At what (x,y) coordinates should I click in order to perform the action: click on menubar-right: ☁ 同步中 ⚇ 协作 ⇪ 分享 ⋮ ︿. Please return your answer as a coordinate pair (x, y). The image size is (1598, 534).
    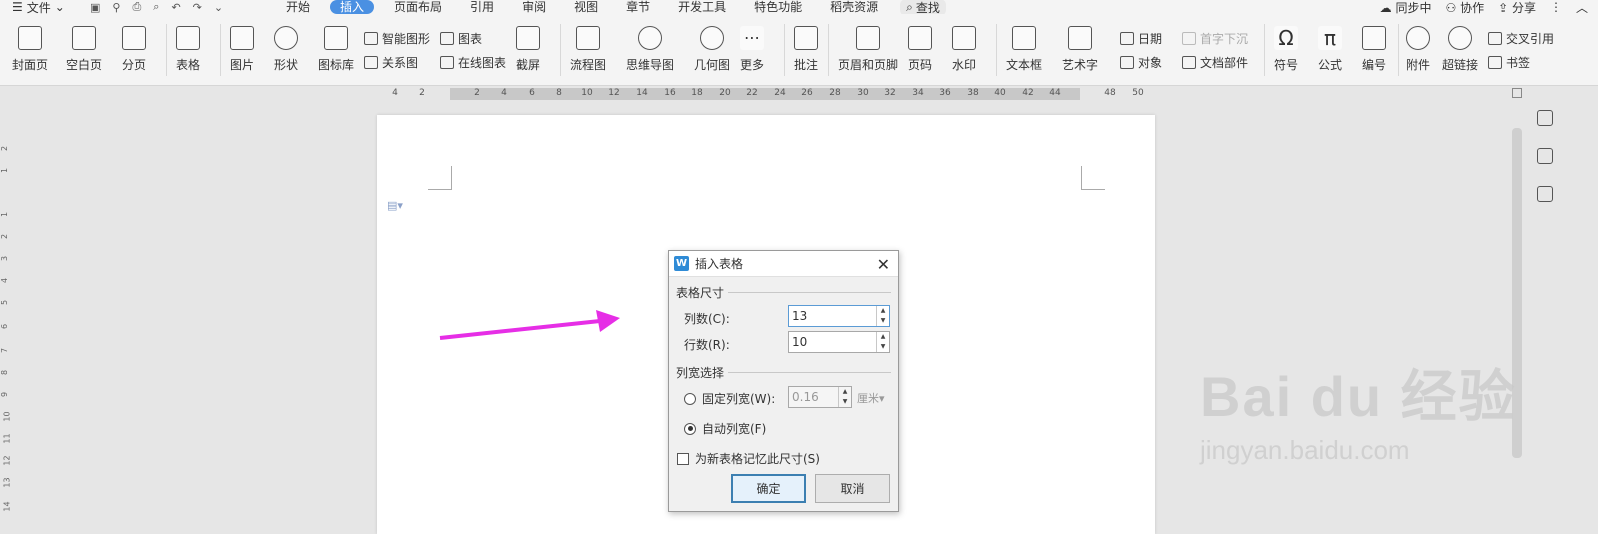
    Looking at the image, I should click on (1484, 7).